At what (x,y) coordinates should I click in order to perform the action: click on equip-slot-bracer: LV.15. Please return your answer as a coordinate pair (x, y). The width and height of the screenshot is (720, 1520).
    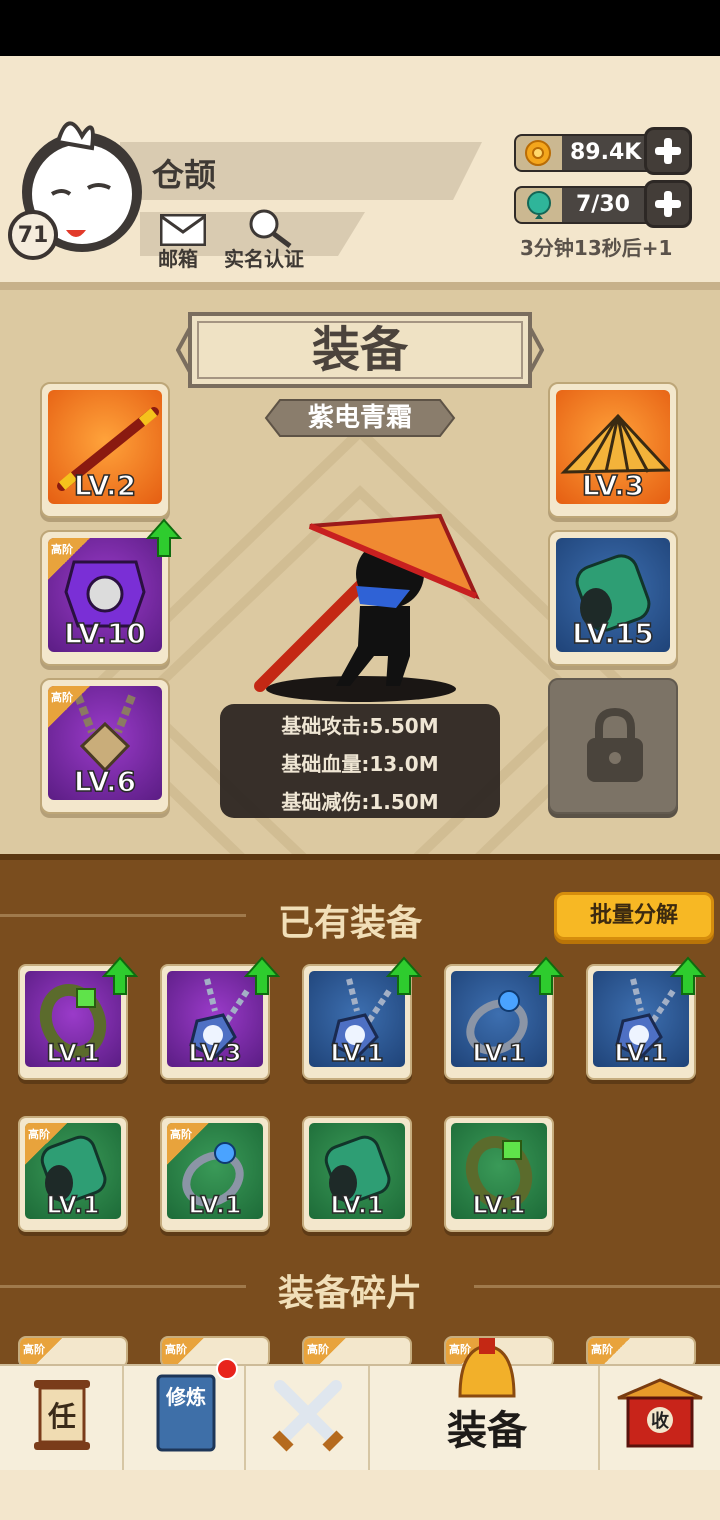
    Looking at the image, I should click on (613, 598).